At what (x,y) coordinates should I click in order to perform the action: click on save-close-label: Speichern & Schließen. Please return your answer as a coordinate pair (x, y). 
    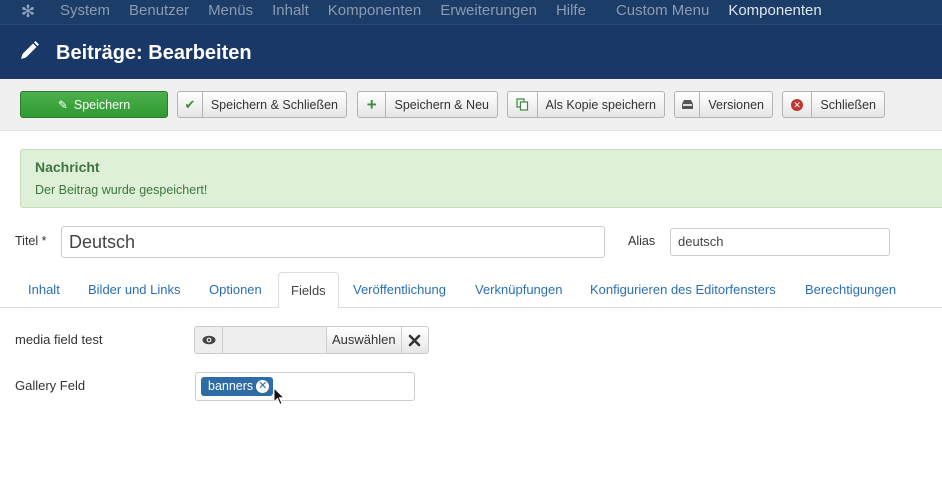
    Looking at the image, I should click on (274, 104).